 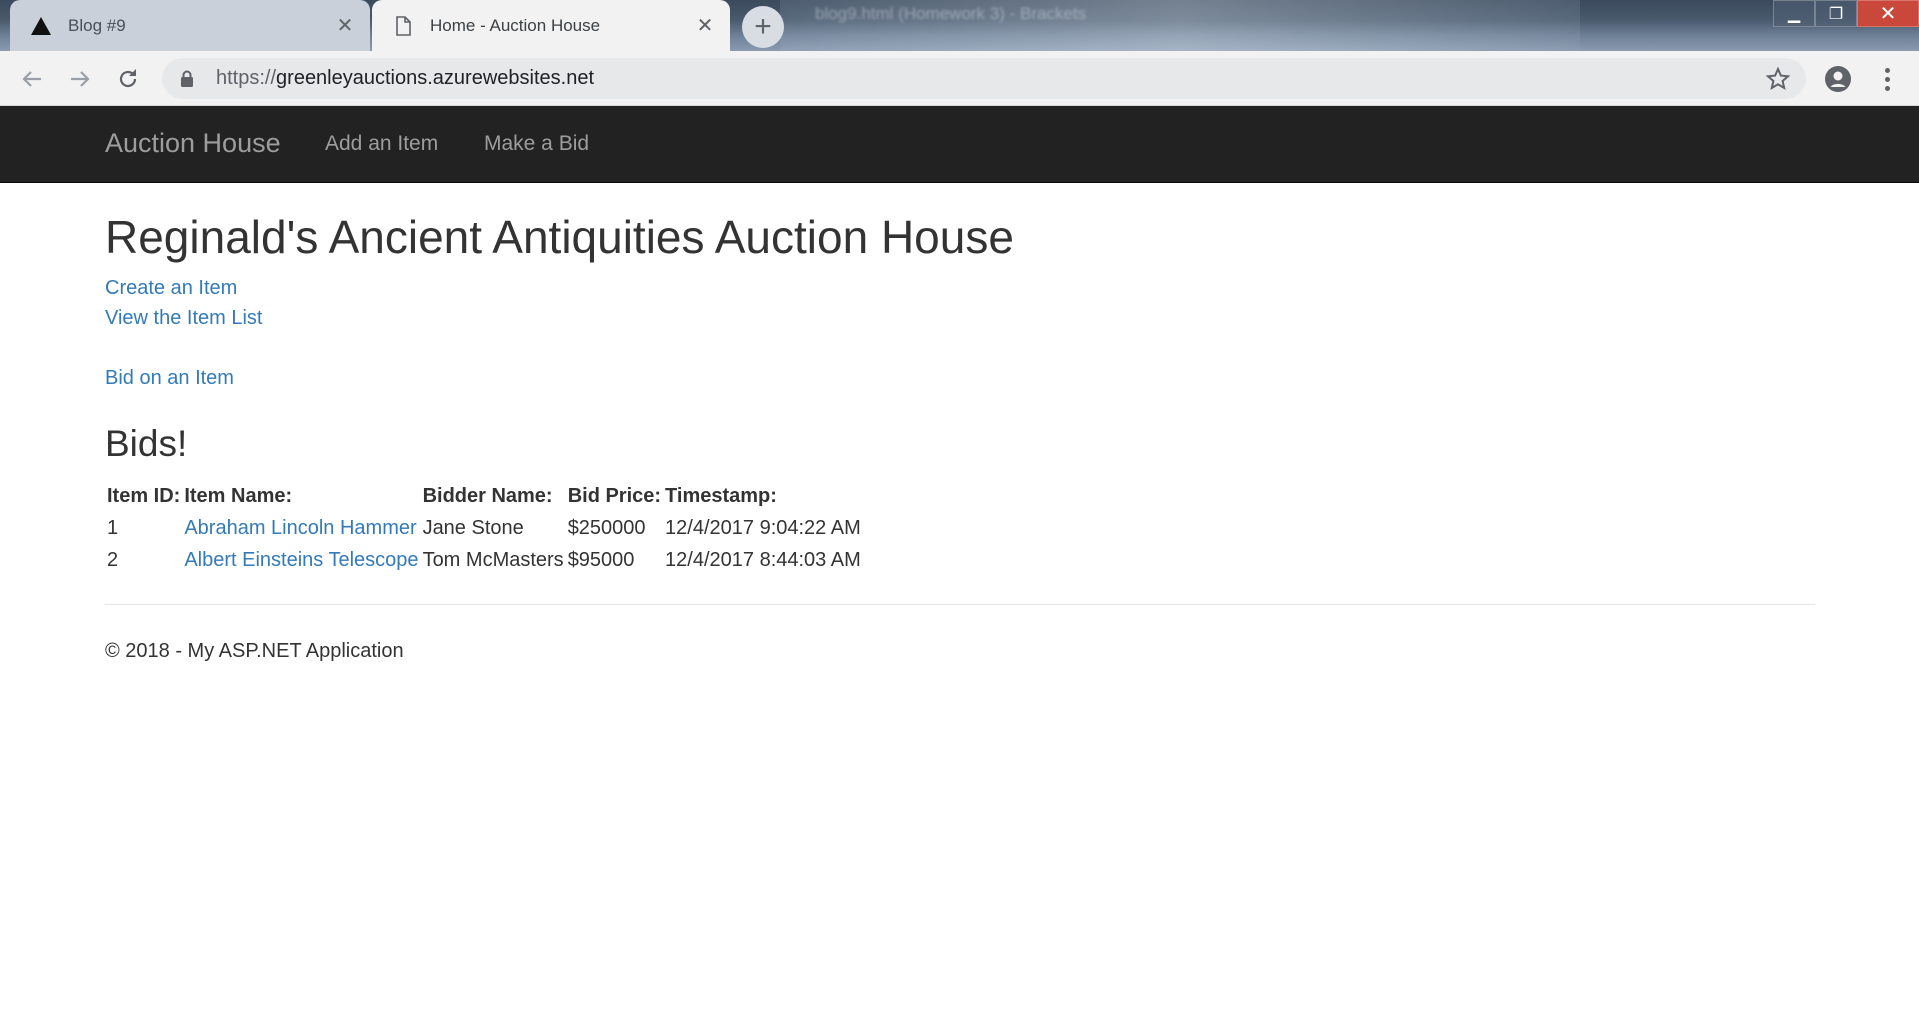 I want to click on site-navbar: Auction House Add an Item Make a Bid, so click(x=959, y=144).